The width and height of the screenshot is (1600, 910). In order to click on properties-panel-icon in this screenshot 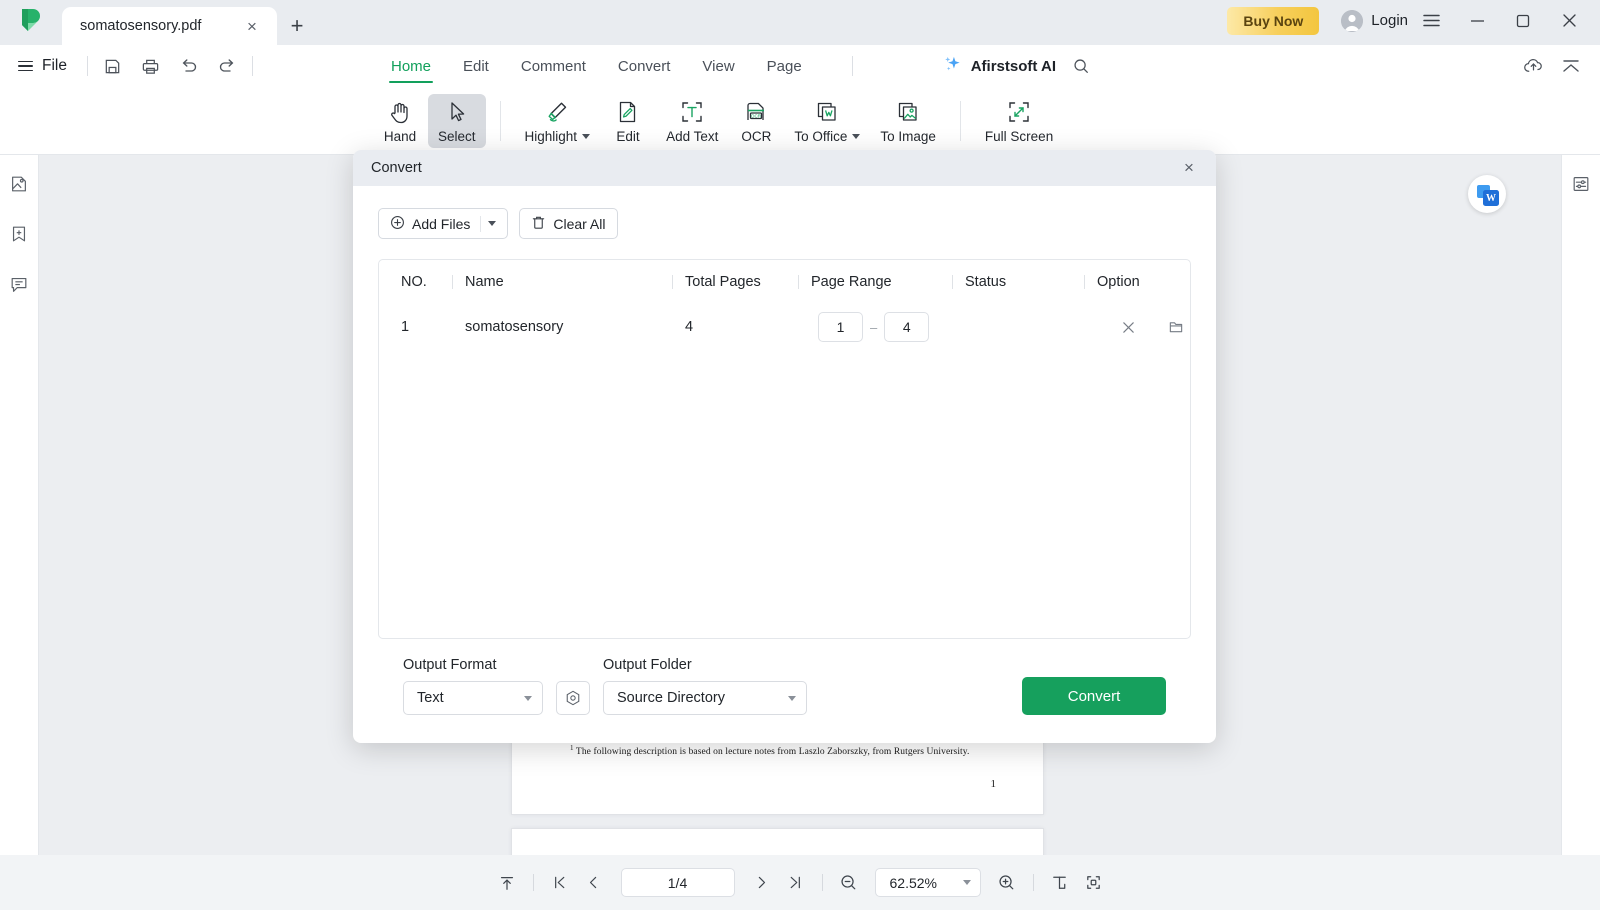, I will do `click(1581, 184)`.